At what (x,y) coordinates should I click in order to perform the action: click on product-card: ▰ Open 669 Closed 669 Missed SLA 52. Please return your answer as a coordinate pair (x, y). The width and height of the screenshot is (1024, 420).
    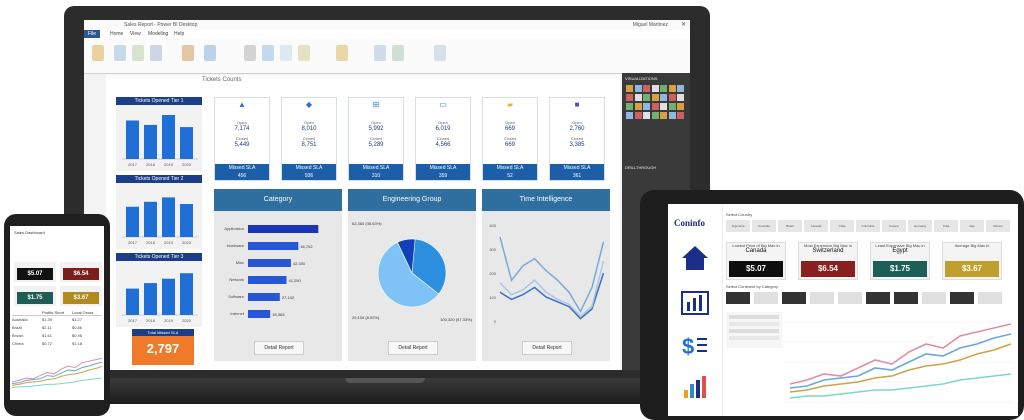
    Looking at the image, I should click on (510, 139).